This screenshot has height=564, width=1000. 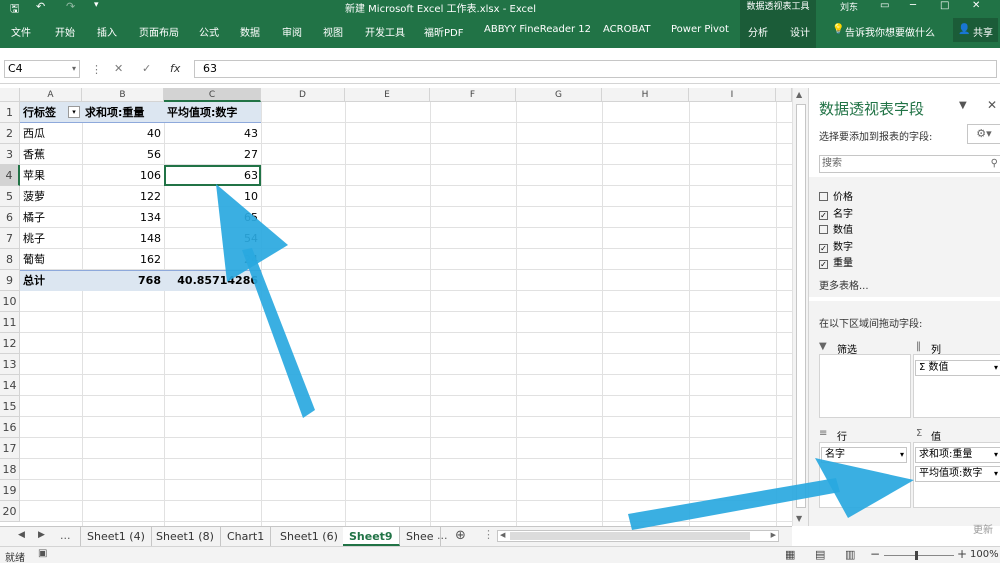 What do you see at coordinates (212, 217) in the screenshot?
I see `pivot-avg-cell: 65` at bounding box center [212, 217].